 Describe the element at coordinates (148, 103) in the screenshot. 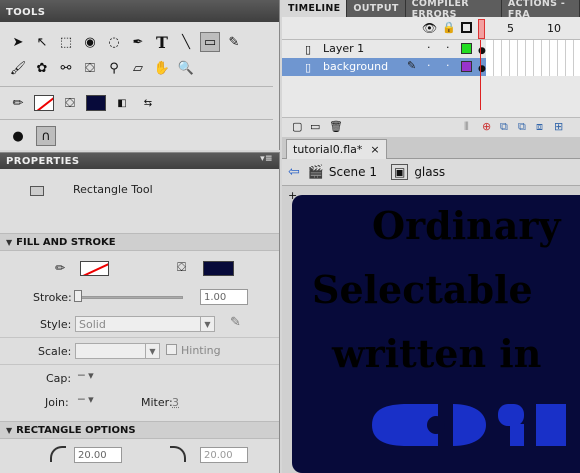

I see `swap-colors-icon: ⇆` at that location.